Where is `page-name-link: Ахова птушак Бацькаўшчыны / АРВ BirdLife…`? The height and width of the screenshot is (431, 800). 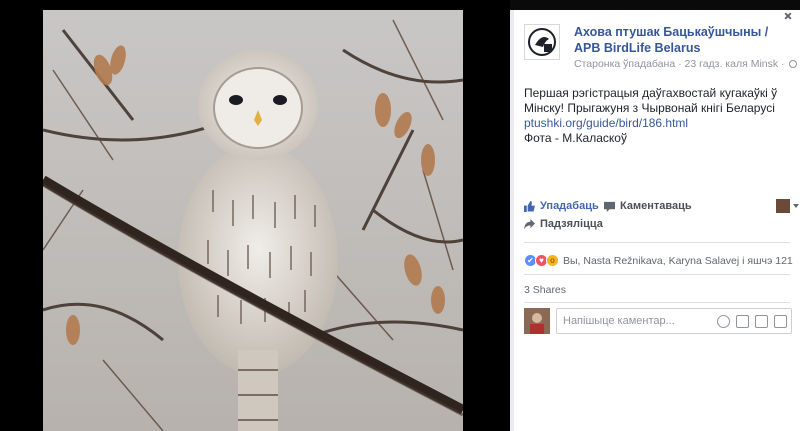 page-name-link: Ахова птушак Бацькаўшчыны / АРВ BirdLife… is located at coordinates (684, 40).